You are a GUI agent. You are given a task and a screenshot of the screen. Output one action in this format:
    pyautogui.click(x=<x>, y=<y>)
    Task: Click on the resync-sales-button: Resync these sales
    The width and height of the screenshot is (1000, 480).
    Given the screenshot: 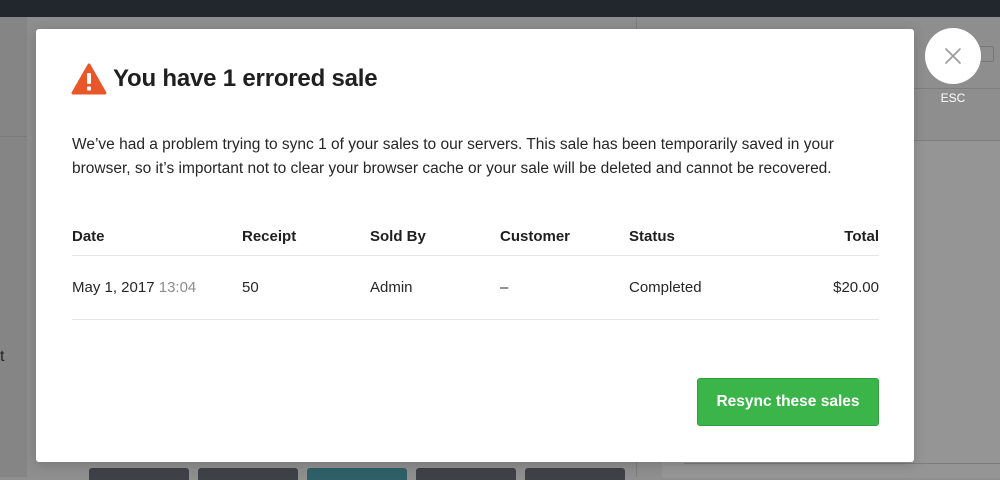 What is the action you would take?
    pyautogui.click(x=788, y=402)
    